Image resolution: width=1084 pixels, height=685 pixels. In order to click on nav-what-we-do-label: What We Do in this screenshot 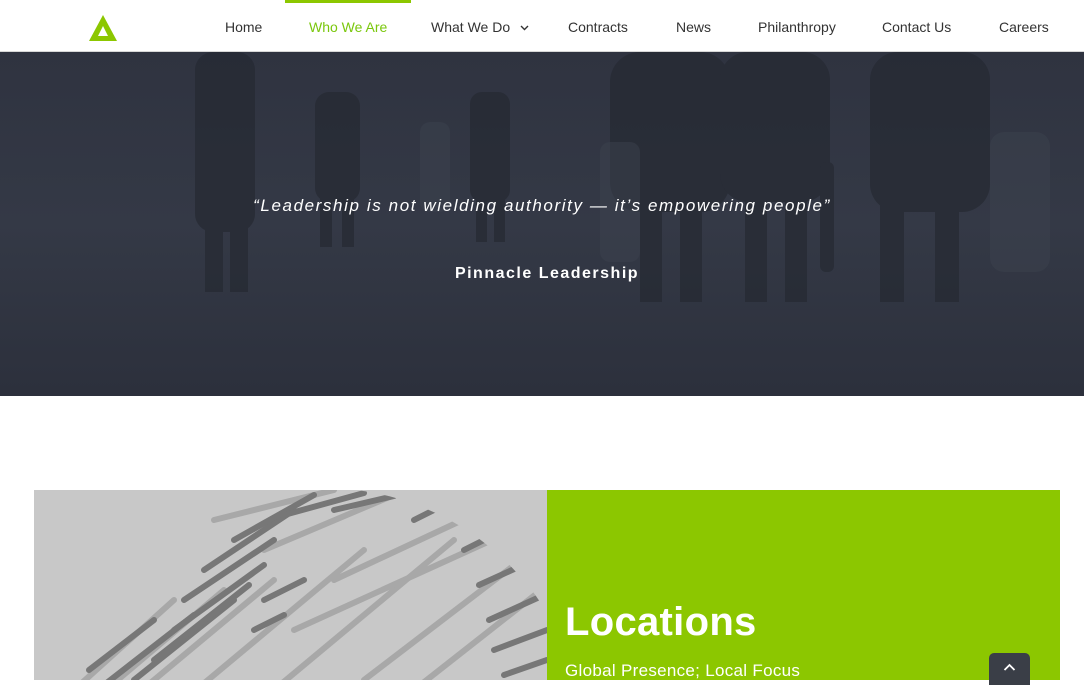, I will do `click(471, 27)`.